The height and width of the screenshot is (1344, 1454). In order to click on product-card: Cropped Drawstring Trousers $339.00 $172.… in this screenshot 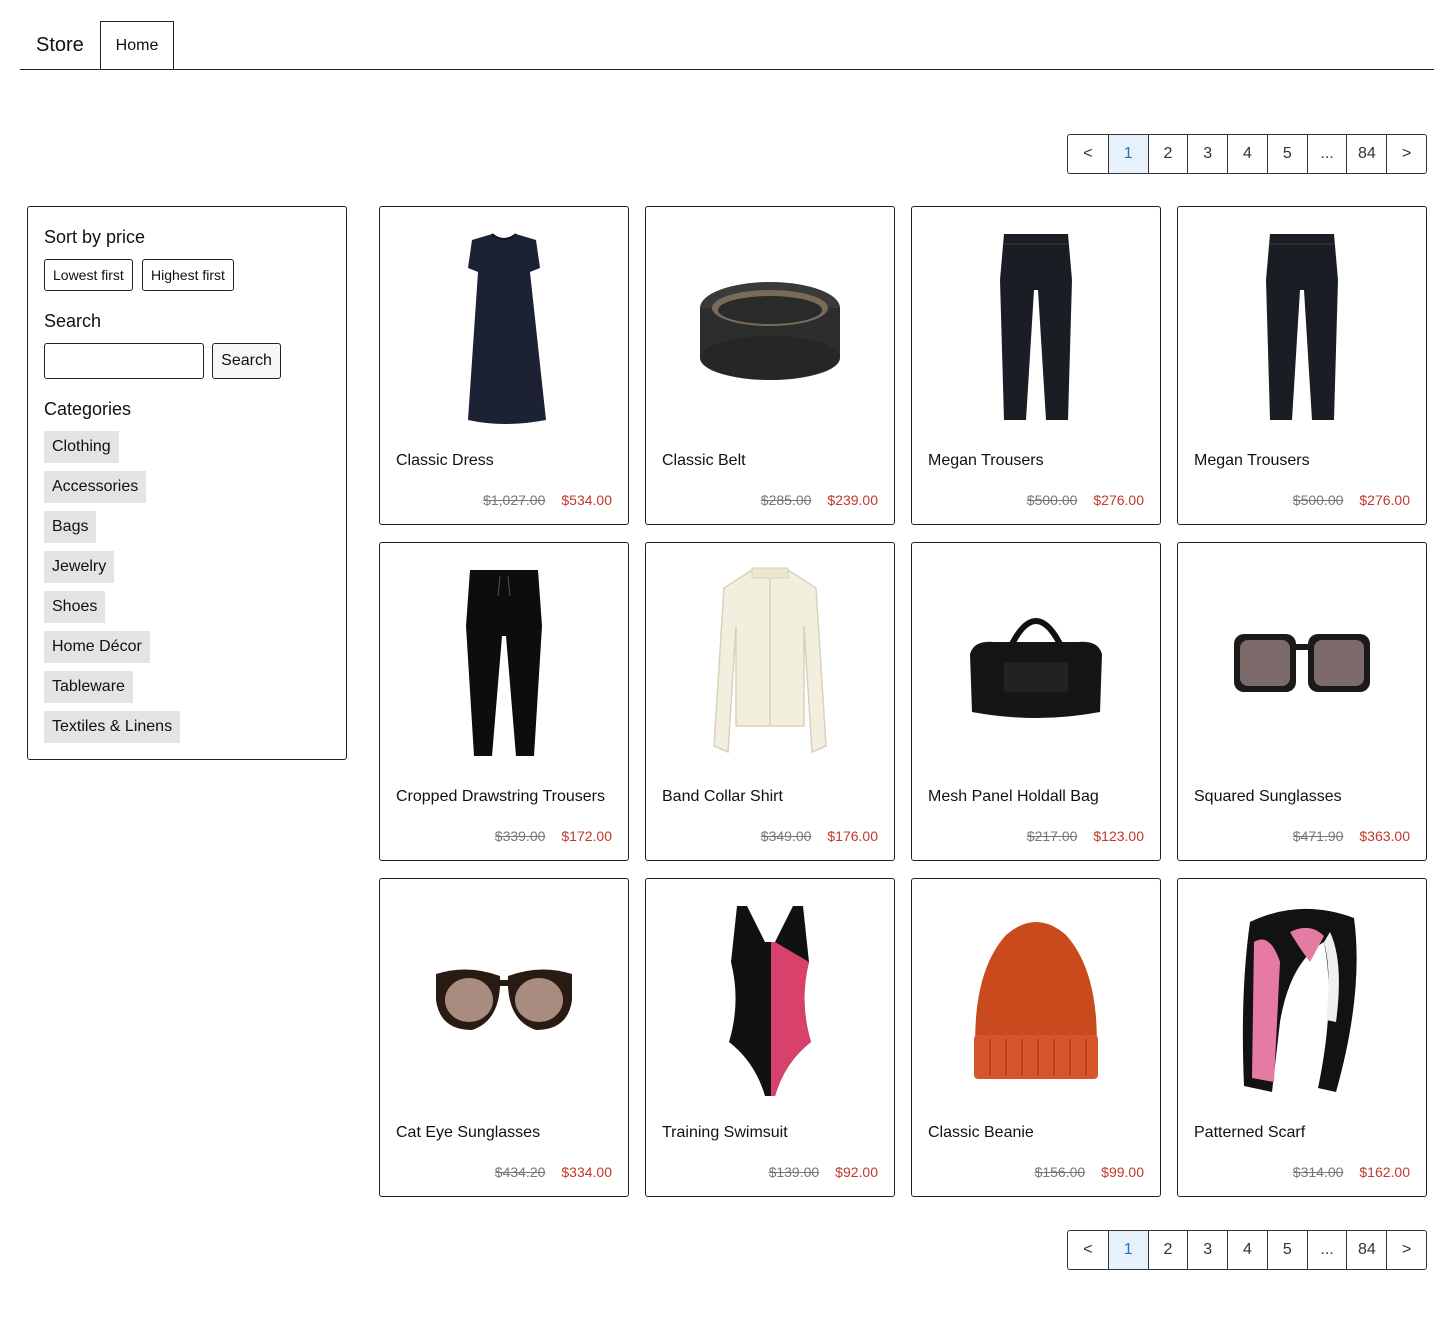, I will do `click(504, 701)`.